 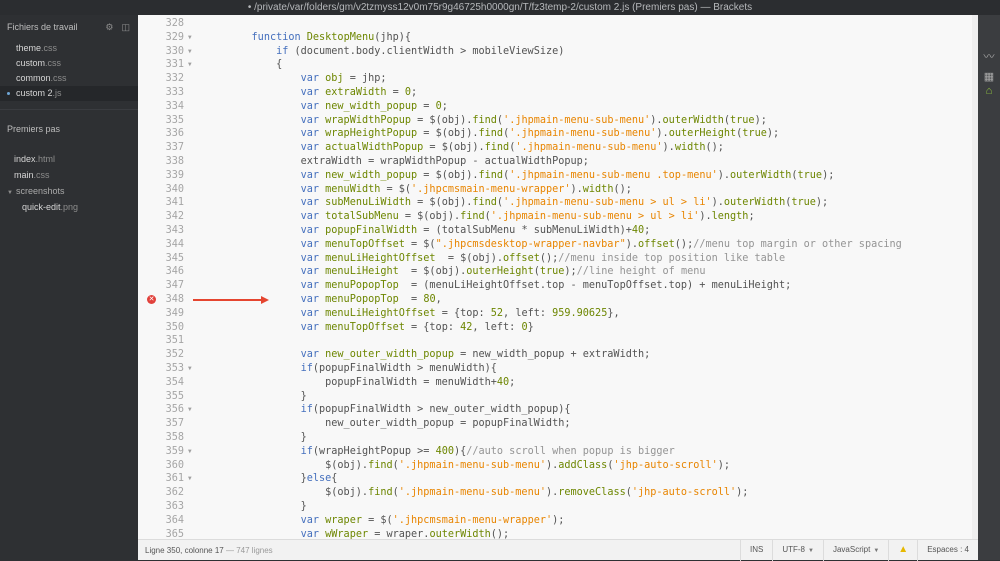 I want to click on line-number: 353, so click(x=174, y=368).